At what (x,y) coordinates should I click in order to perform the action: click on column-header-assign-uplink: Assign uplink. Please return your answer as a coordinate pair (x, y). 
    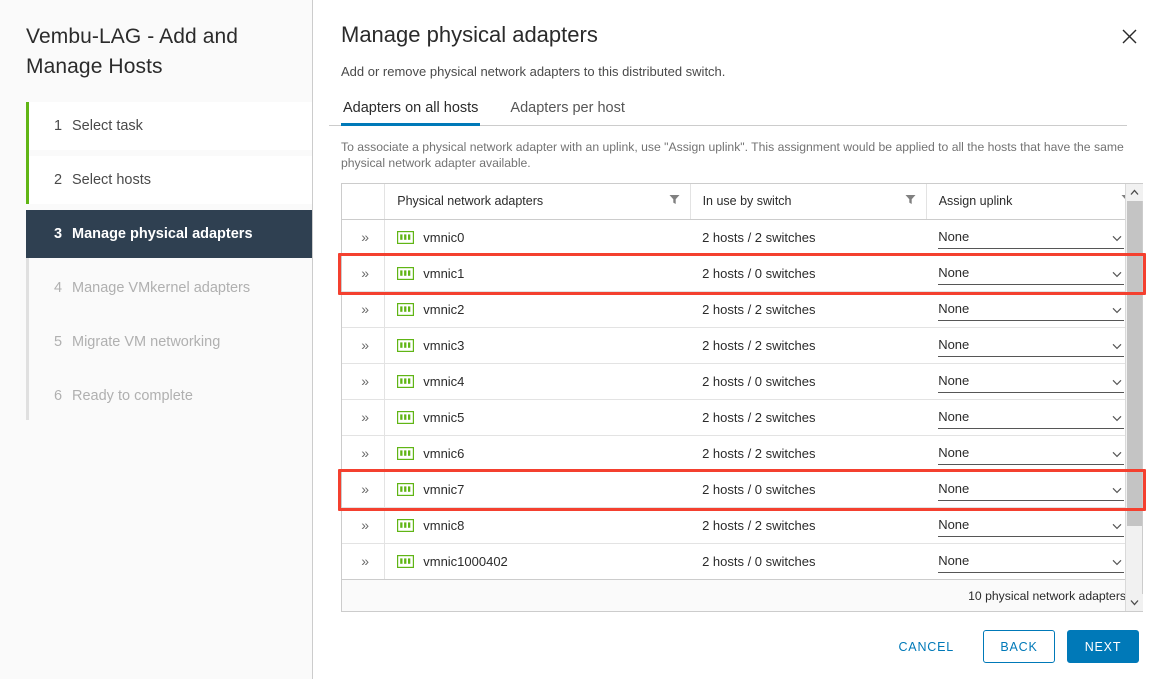
    Looking at the image, I should click on (1033, 202).